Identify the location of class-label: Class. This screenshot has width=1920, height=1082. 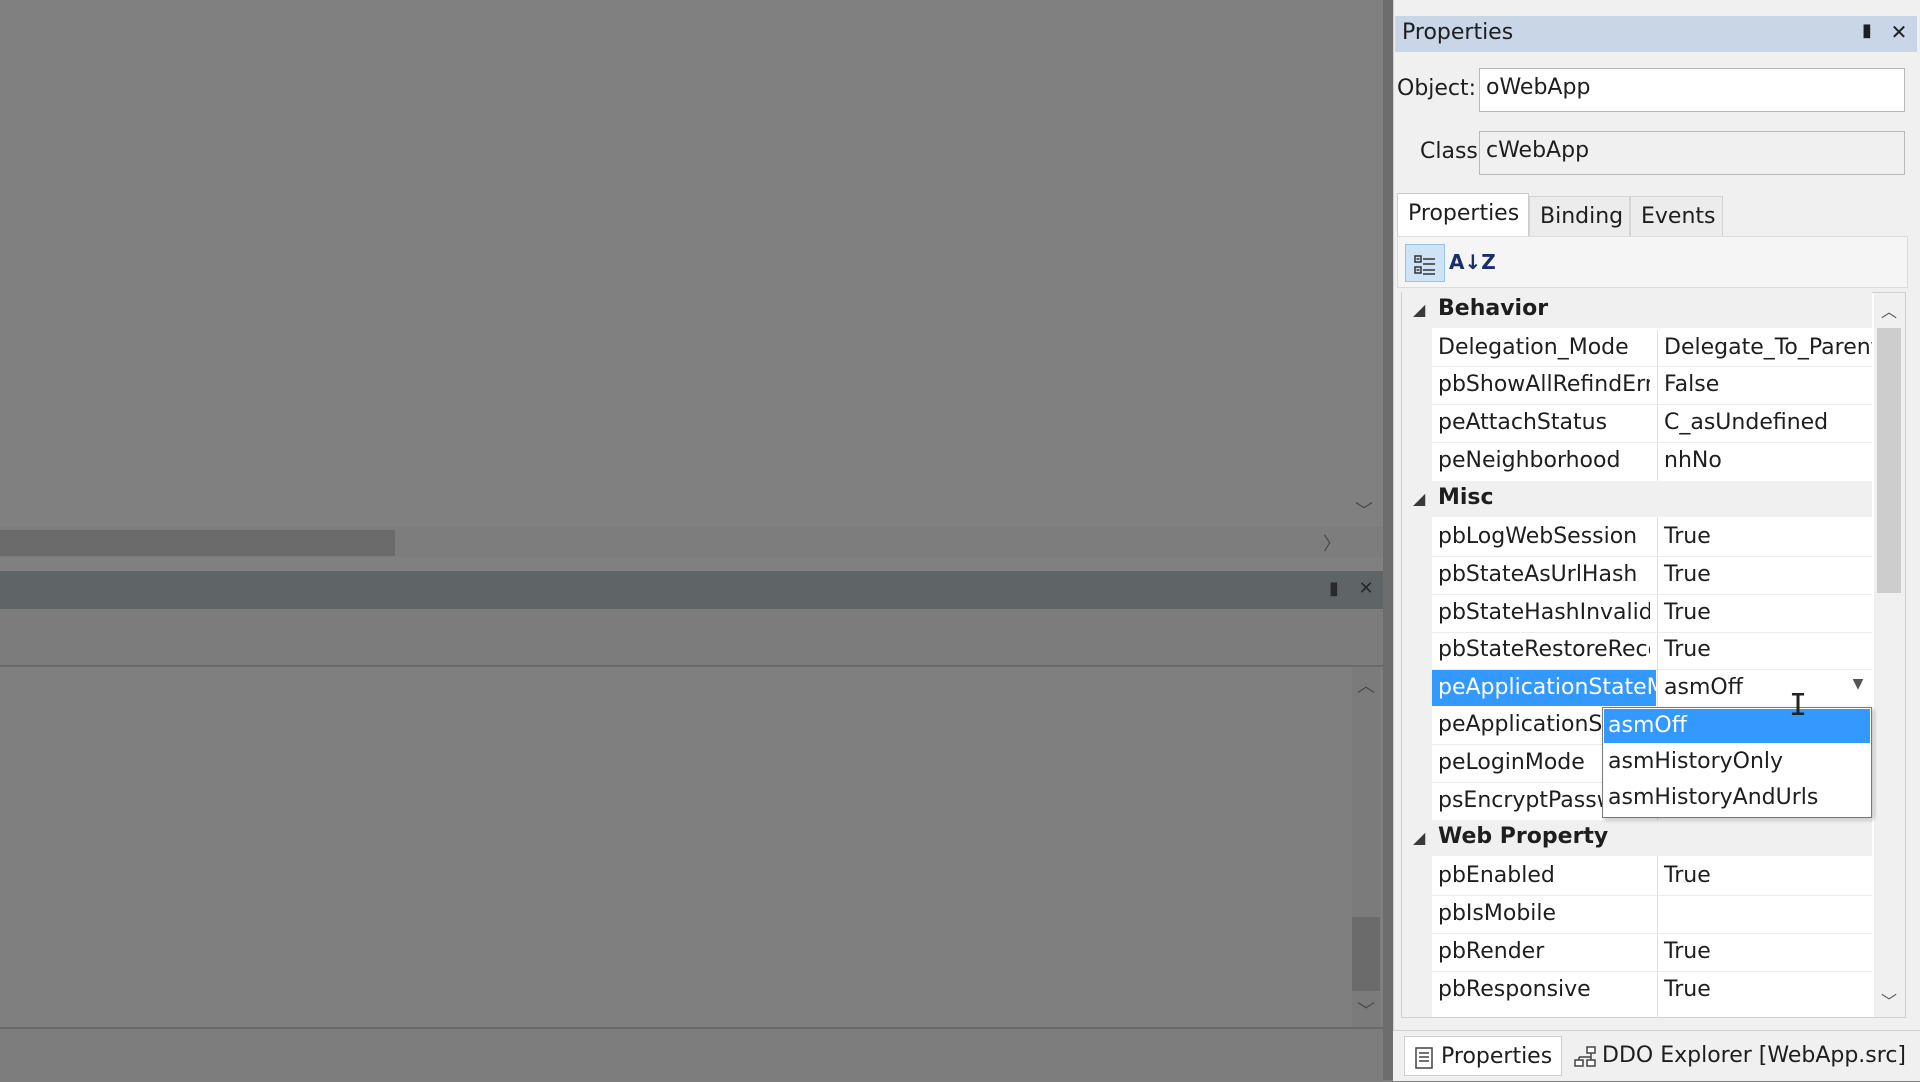
(1449, 151).